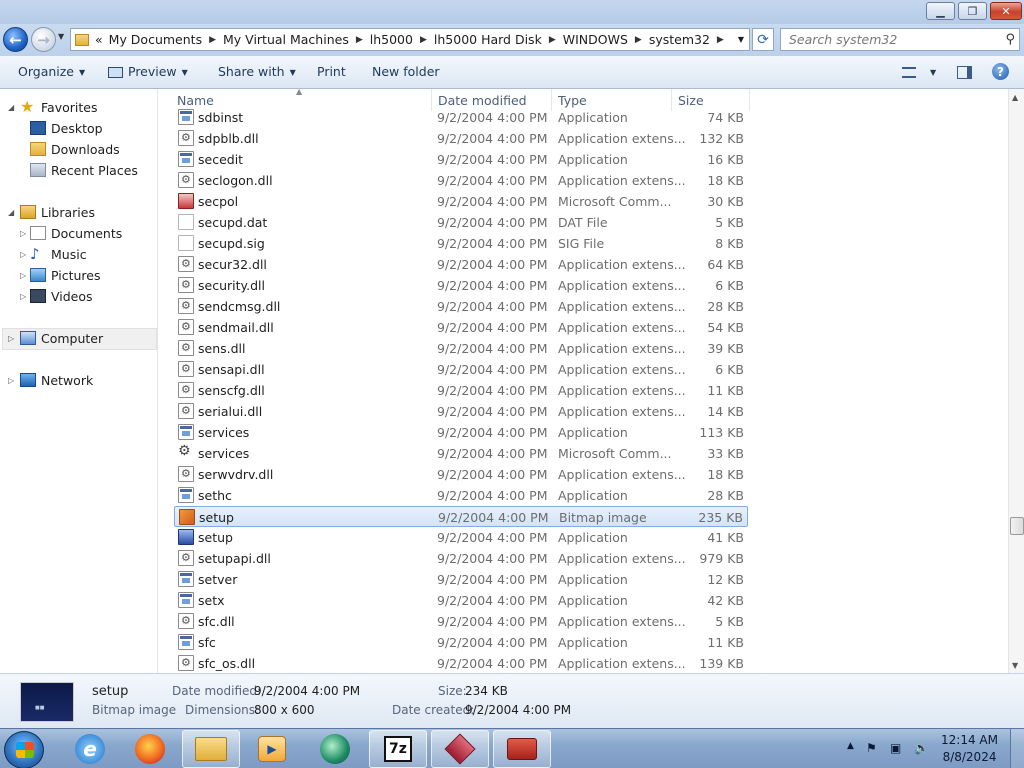 The width and height of the screenshot is (1024, 768). Describe the element at coordinates (461, 579) in the screenshot. I see `file-row: setver 9/2/2004 4:00 PM Application 12 KB` at that location.